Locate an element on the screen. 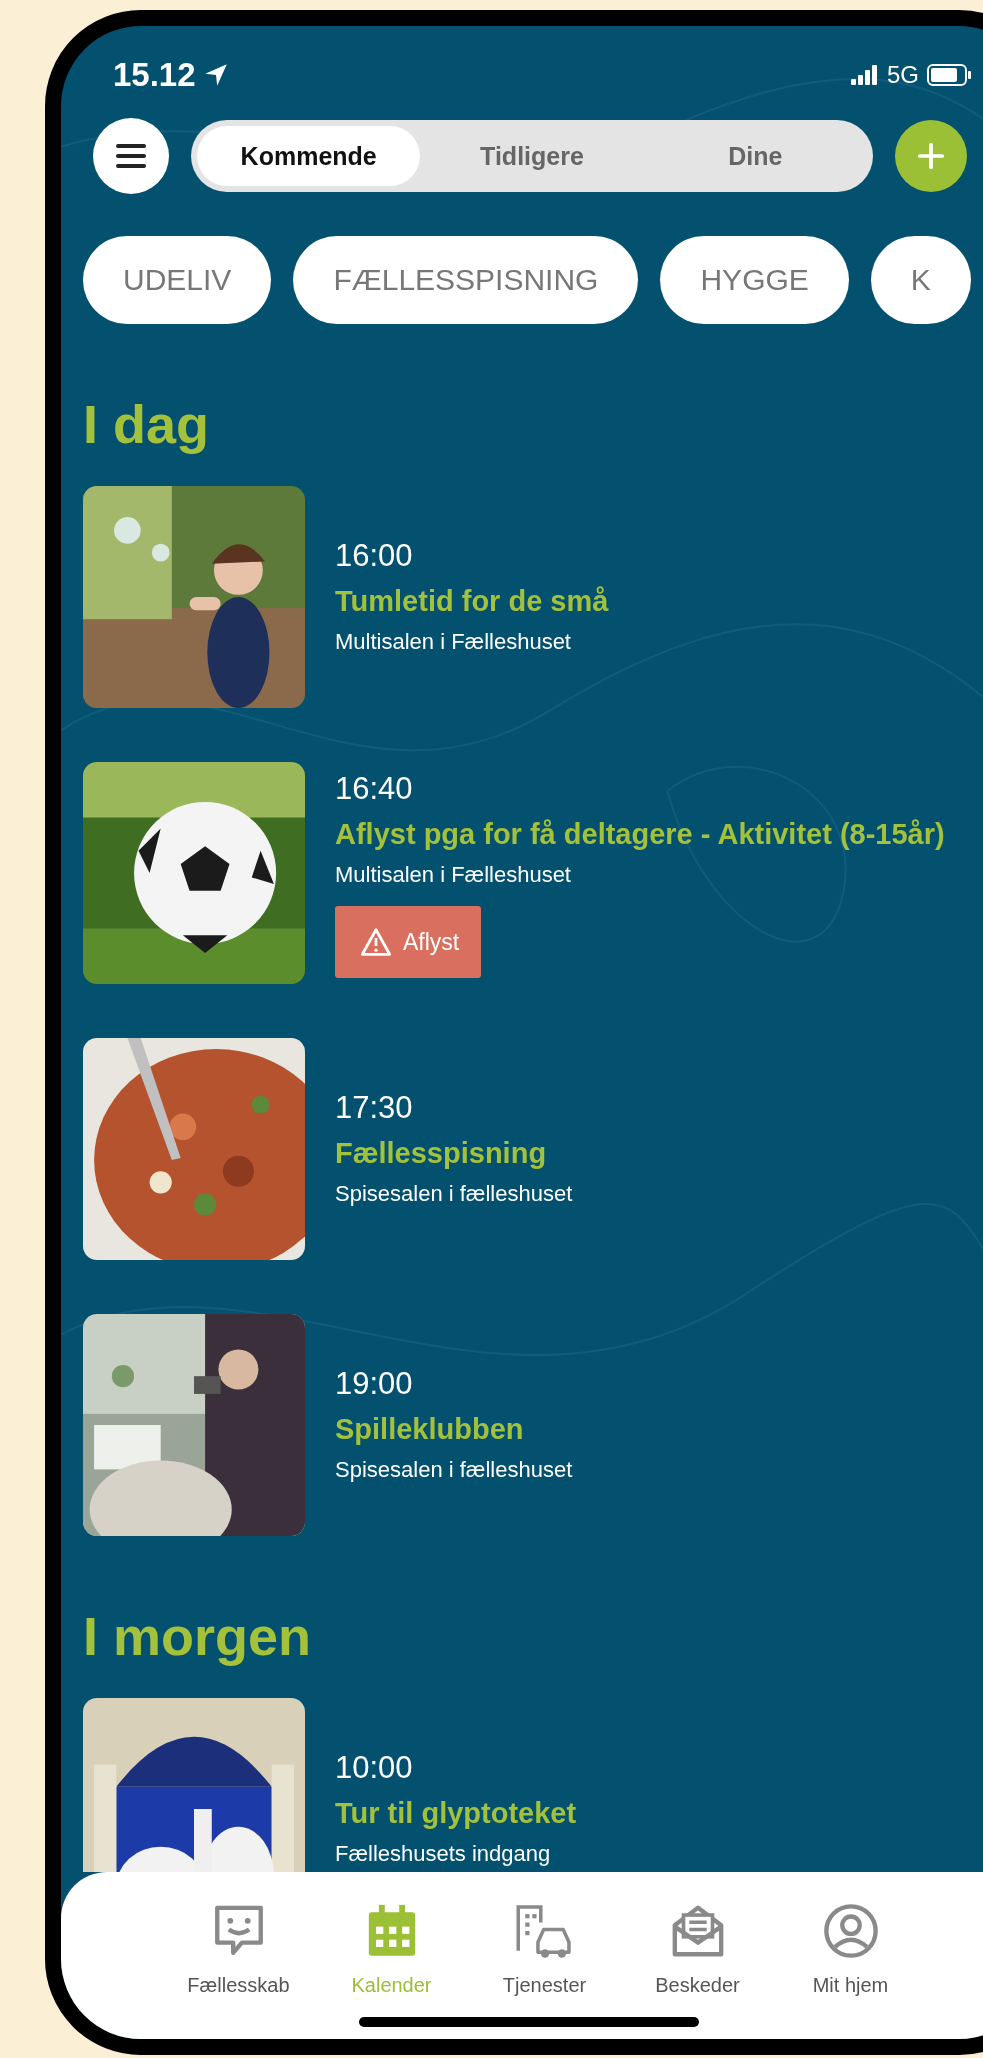 The height and width of the screenshot is (2058, 983). badge-label: Aflyst is located at coordinates (431, 942).